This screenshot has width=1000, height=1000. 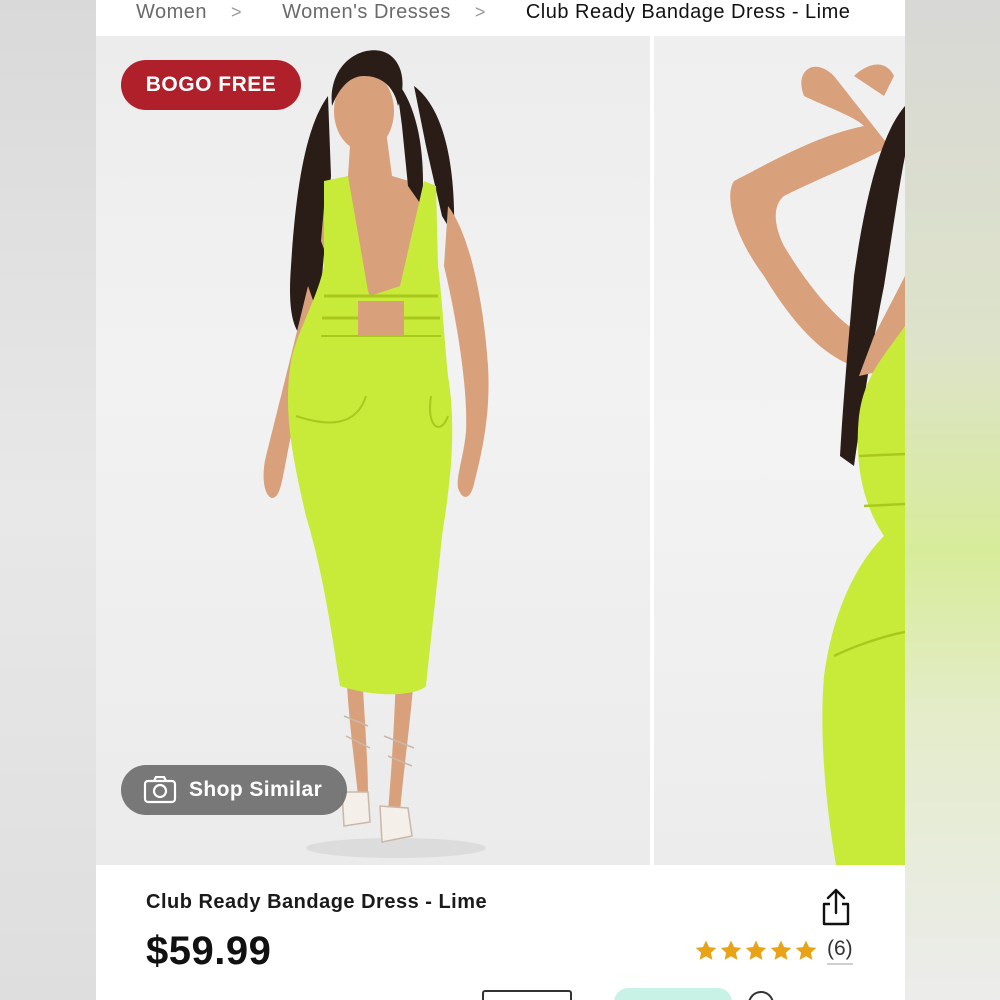 What do you see at coordinates (527, 995) in the screenshot?
I see `payment-logo-box` at bounding box center [527, 995].